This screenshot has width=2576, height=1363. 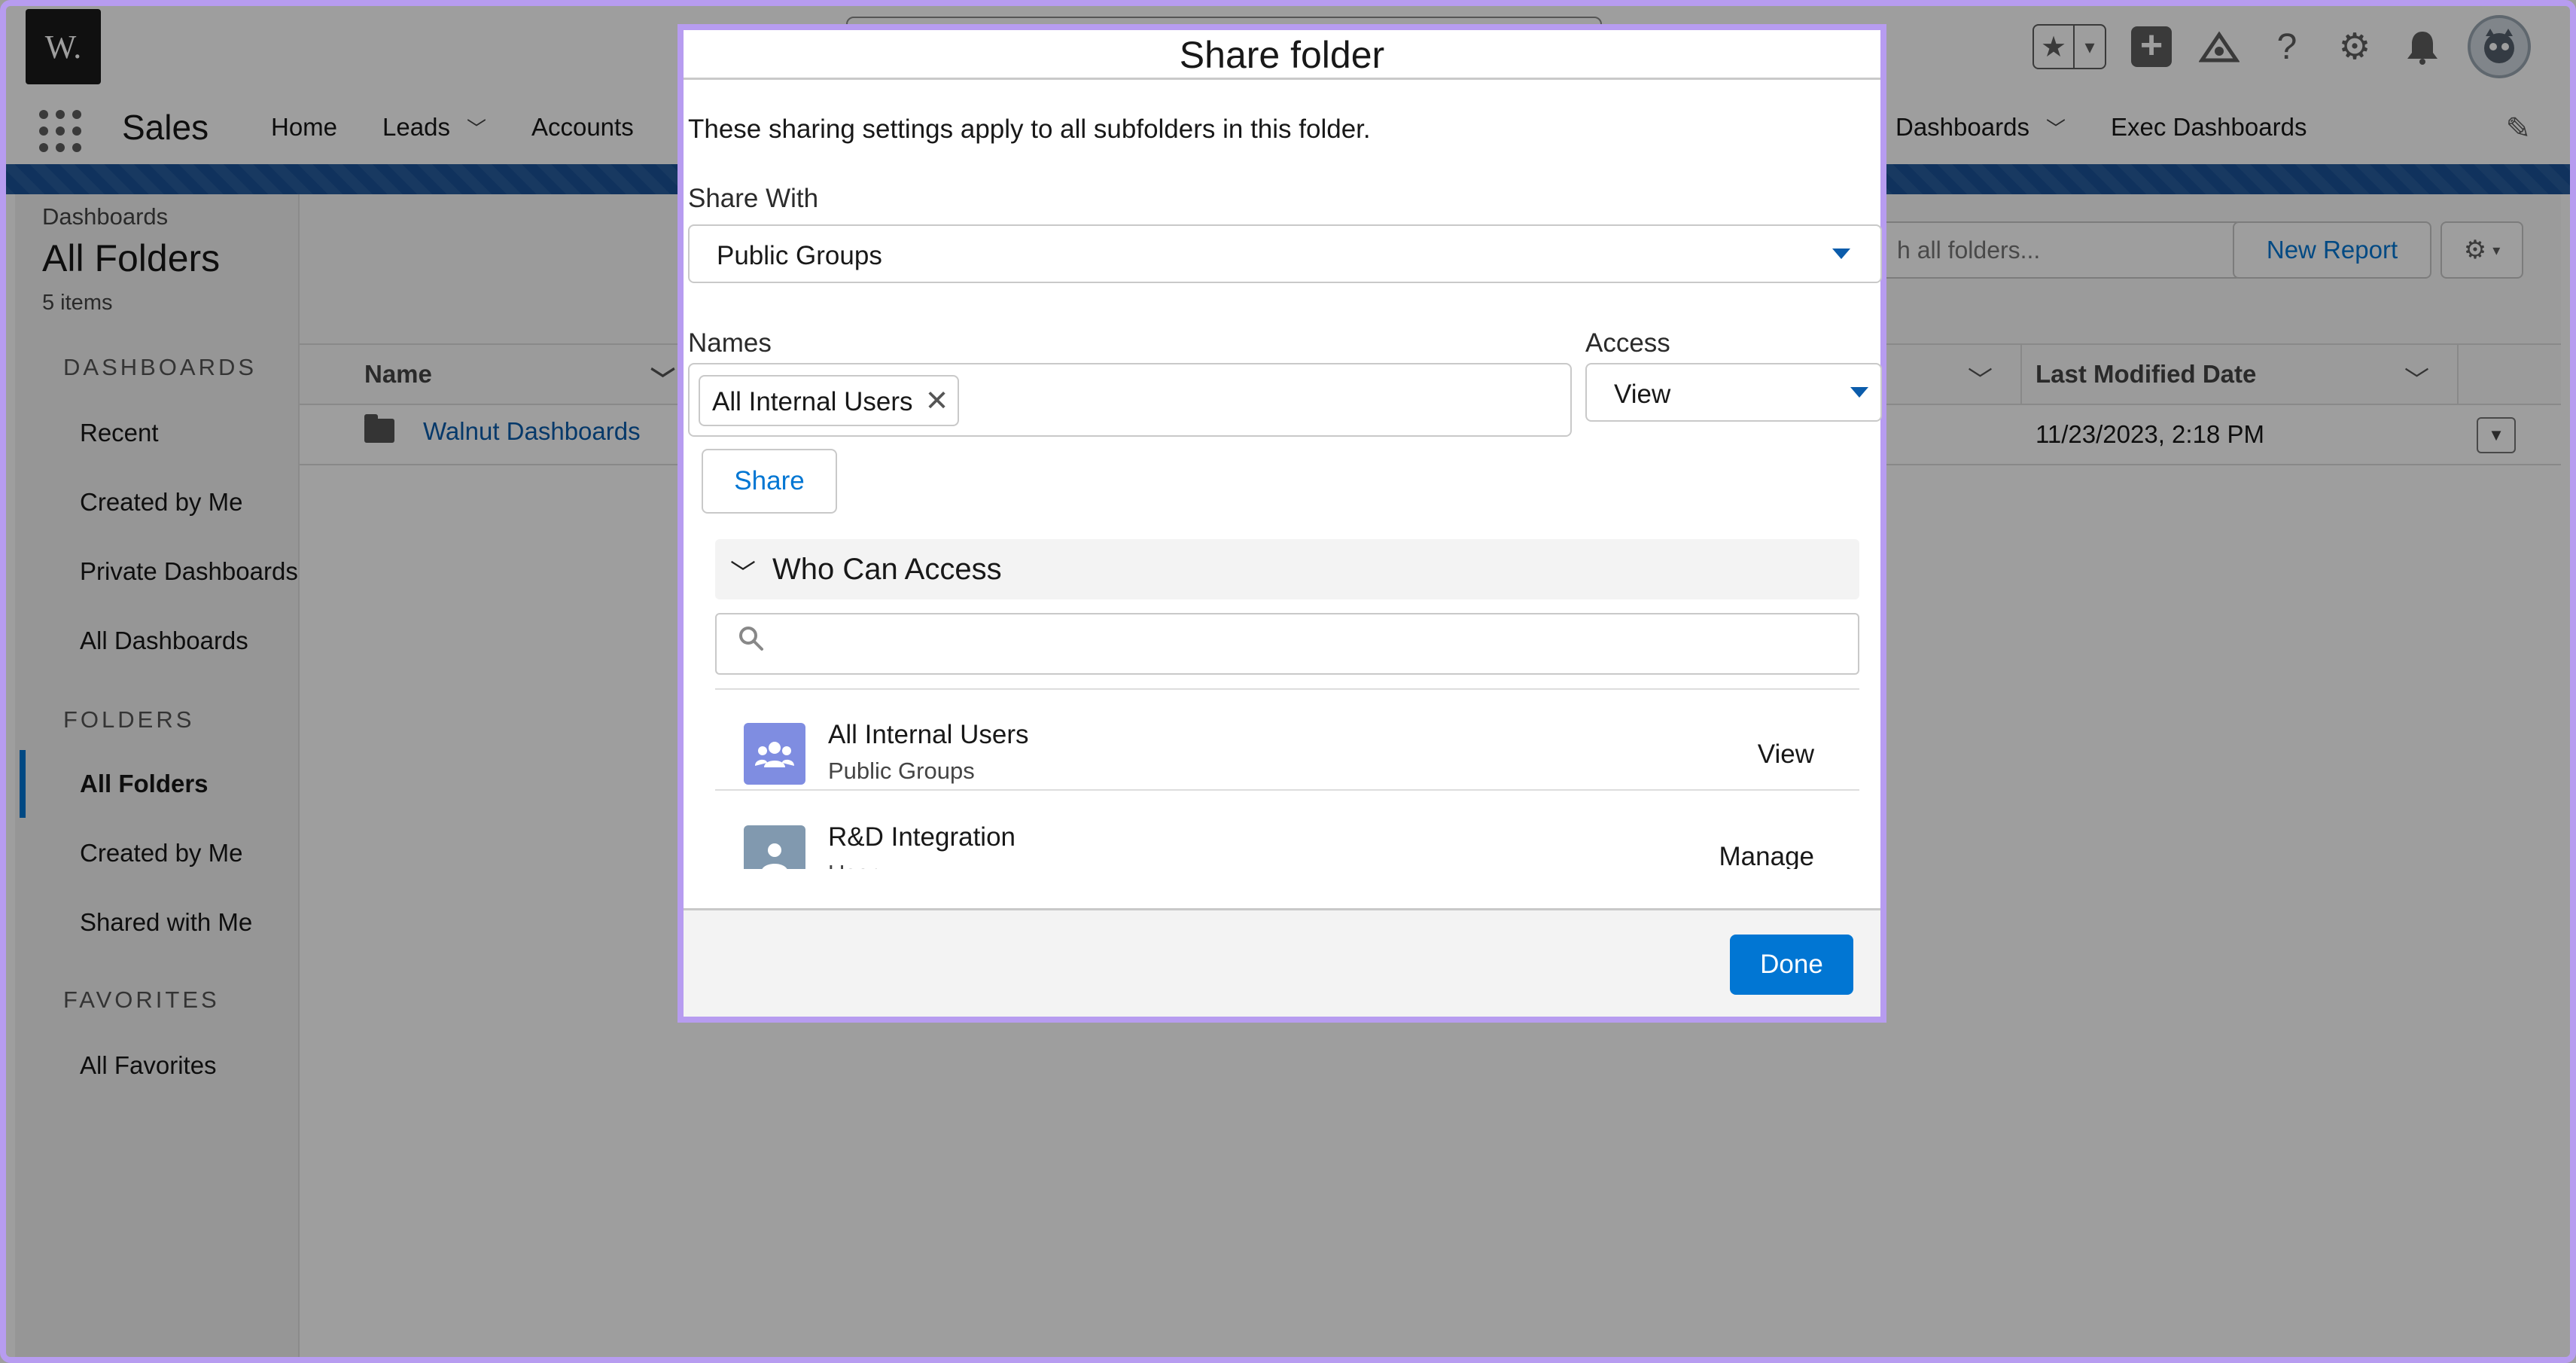 What do you see at coordinates (730, 343) in the screenshot?
I see `names-label: Names` at bounding box center [730, 343].